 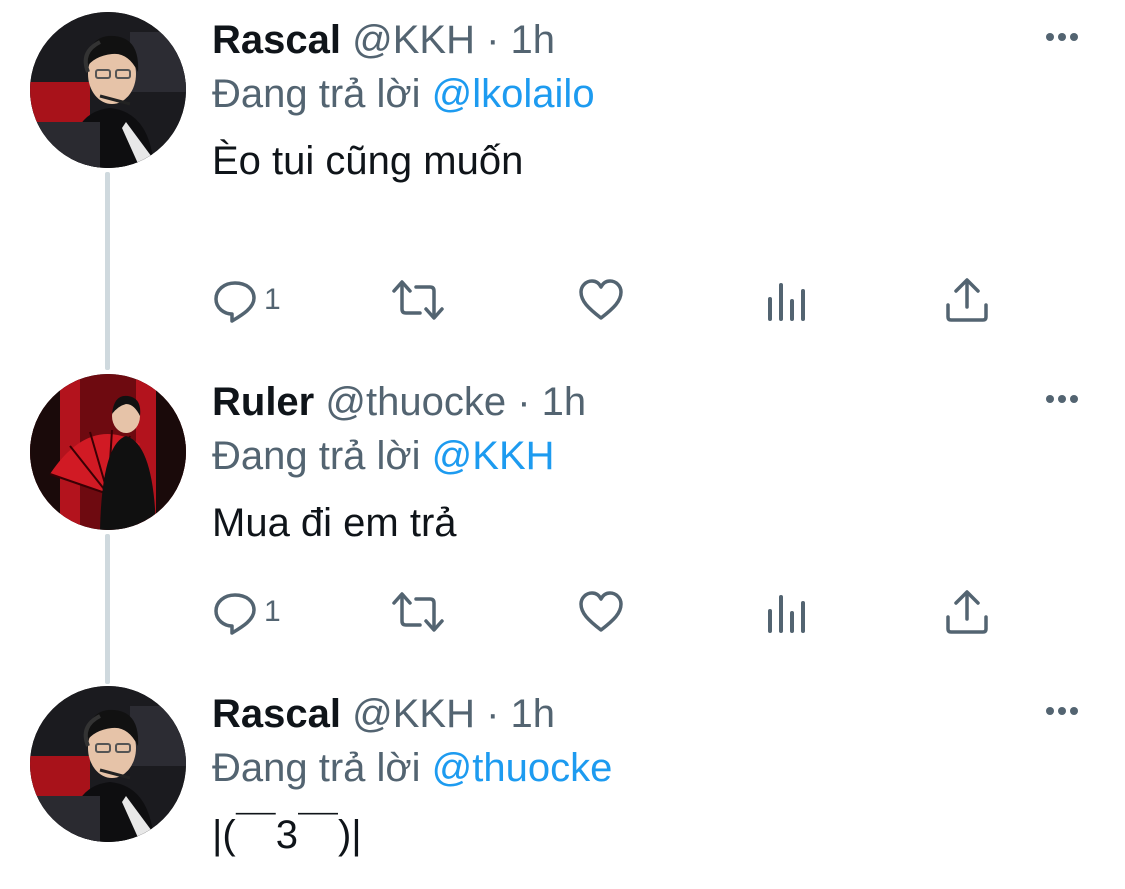 What do you see at coordinates (493, 456) in the screenshot?
I see `replying-to-mention: @KKH` at bounding box center [493, 456].